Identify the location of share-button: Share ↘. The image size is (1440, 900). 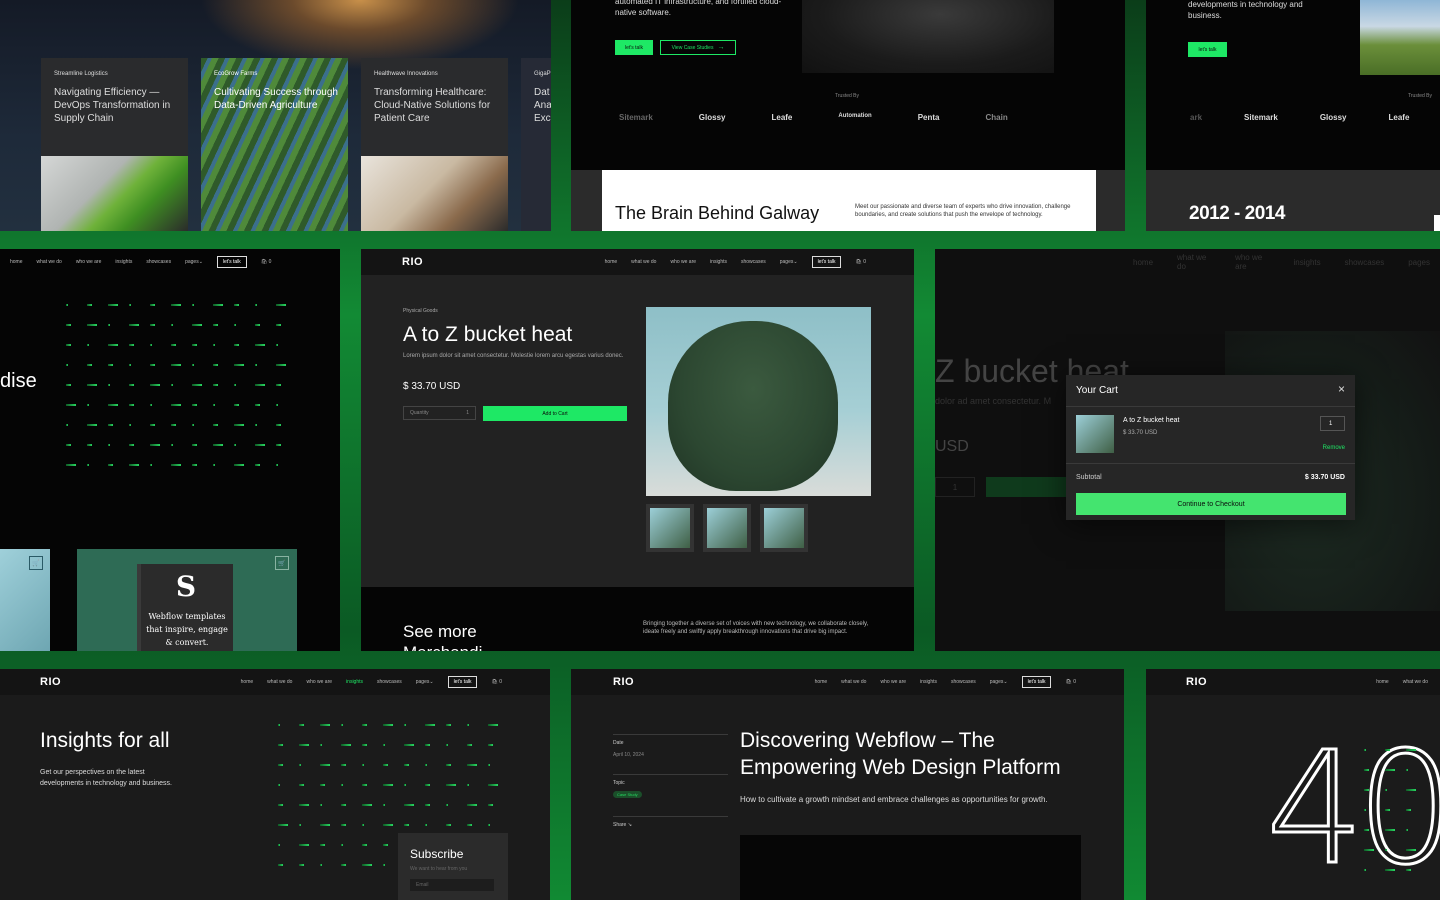
(622, 825).